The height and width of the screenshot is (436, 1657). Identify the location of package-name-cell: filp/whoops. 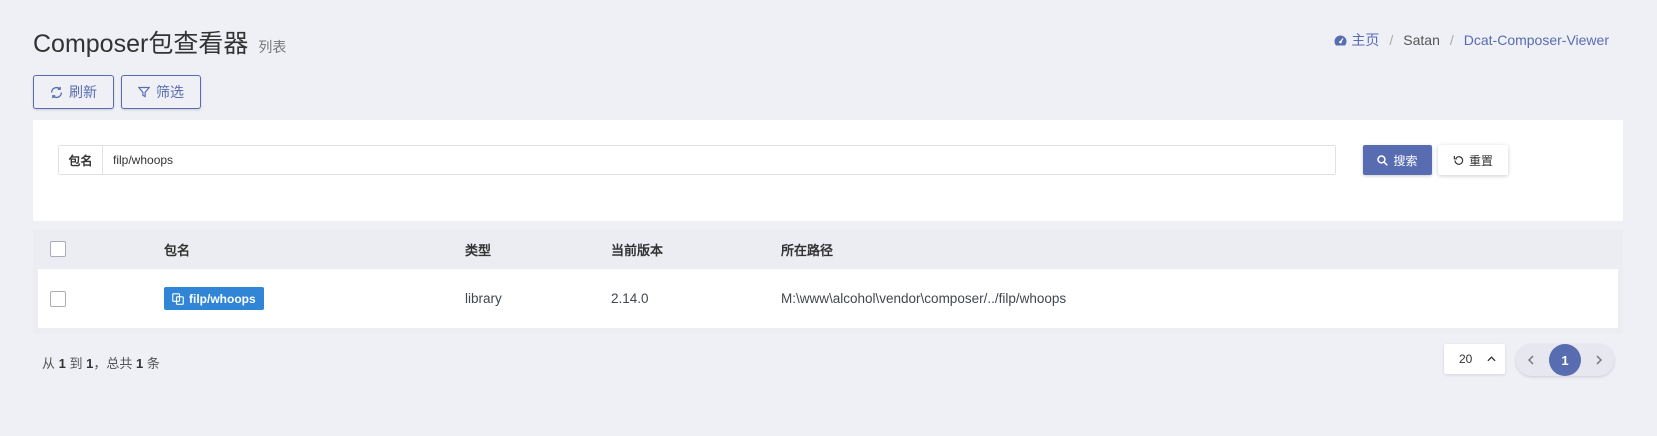
(214, 298).